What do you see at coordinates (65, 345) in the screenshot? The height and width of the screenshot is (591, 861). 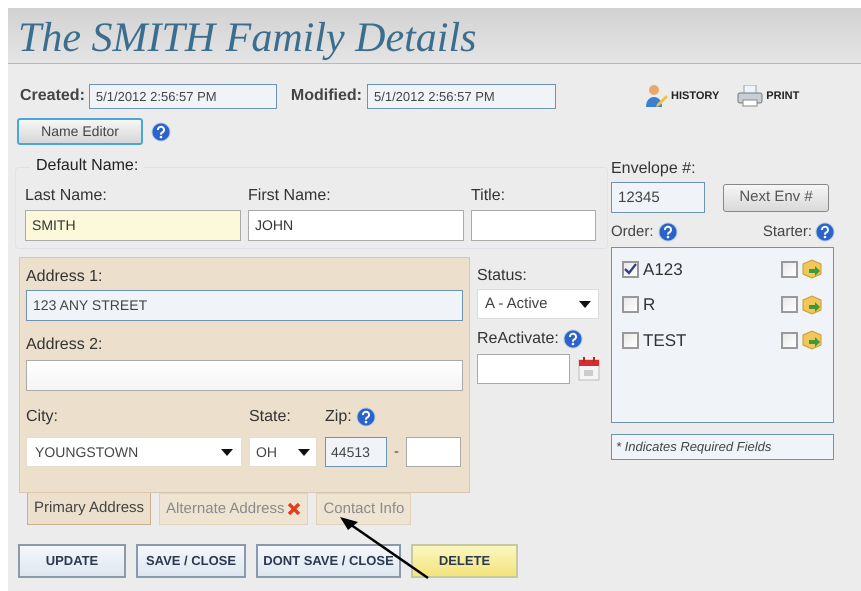 I see `field-label: Address 2:` at bounding box center [65, 345].